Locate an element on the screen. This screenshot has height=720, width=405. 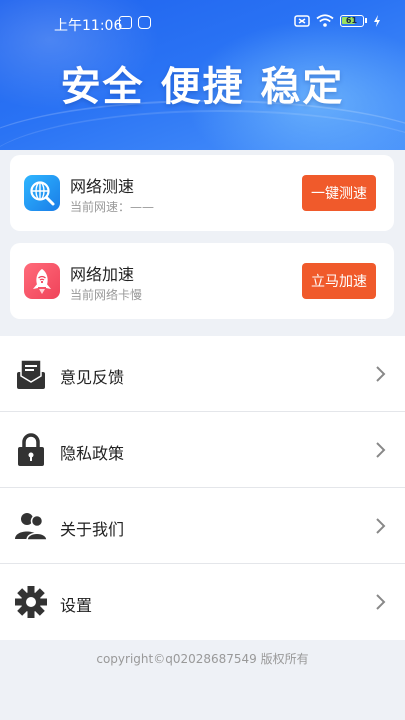
battery-level: 61 is located at coordinates (351, 20).